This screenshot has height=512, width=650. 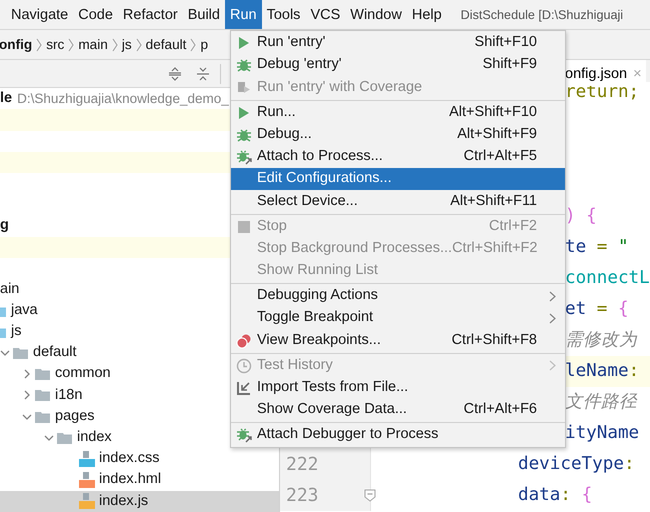 I want to click on menu-item: Code, so click(x=95, y=14).